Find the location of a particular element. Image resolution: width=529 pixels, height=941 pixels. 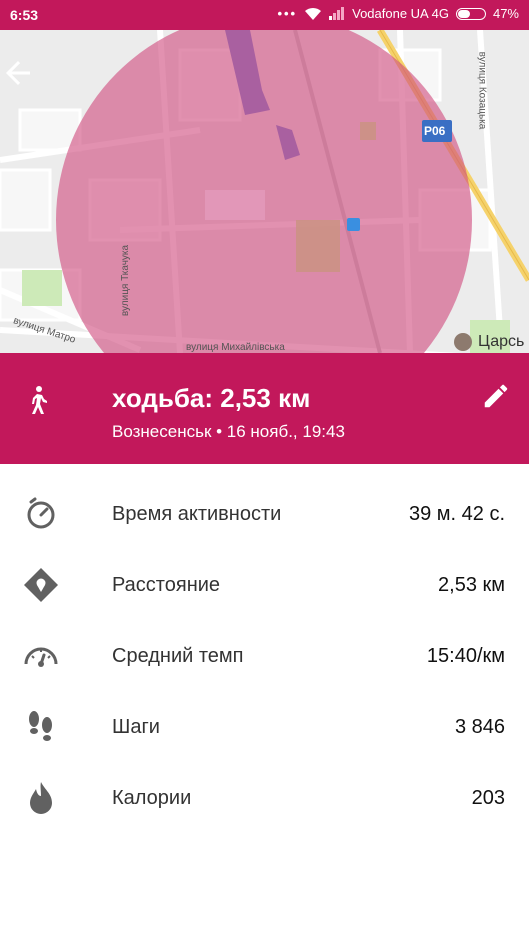

status-bar: 6:53 ••• Vodafone UA 4G 47% is located at coordinates (264, 15).